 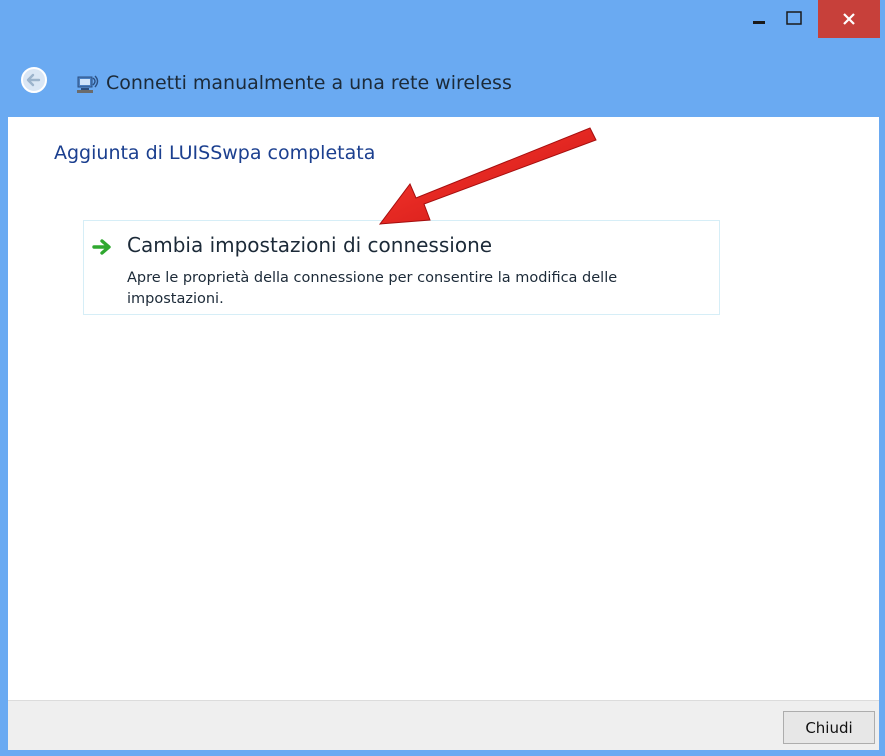 I want to click on footer-bar, so click(x=443, y=725).